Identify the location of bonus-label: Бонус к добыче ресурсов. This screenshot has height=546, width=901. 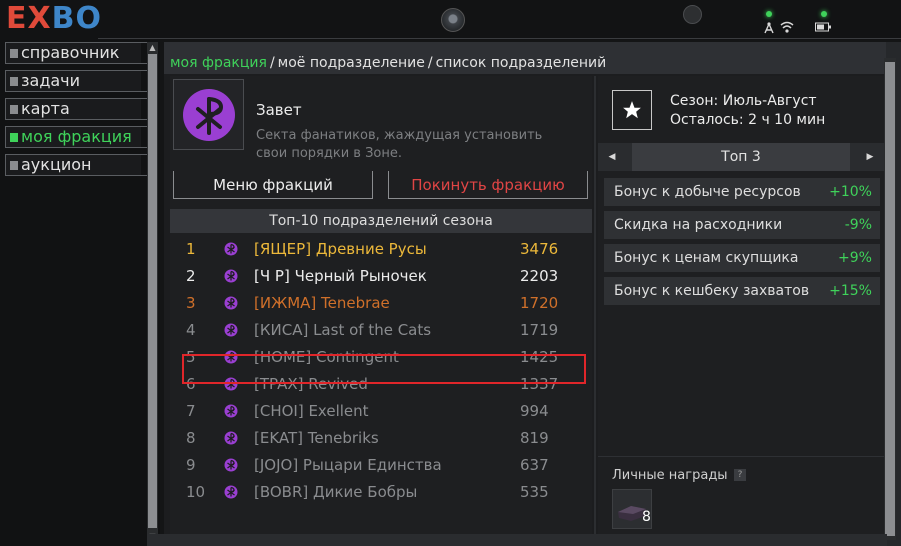
(707, 192).